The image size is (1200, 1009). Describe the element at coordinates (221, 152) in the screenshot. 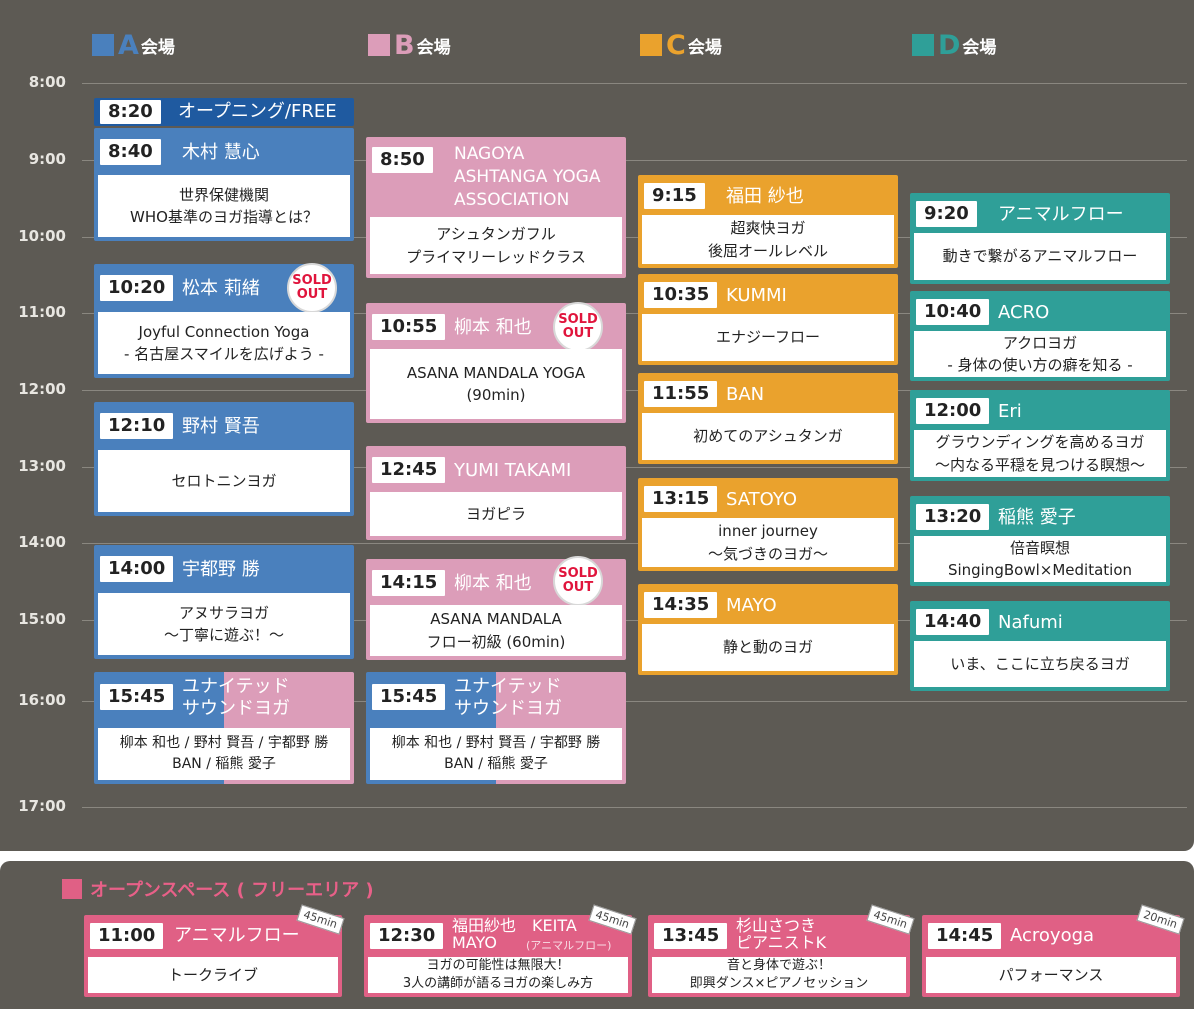

I see `session-instructor: 木村 慧心` at that location.